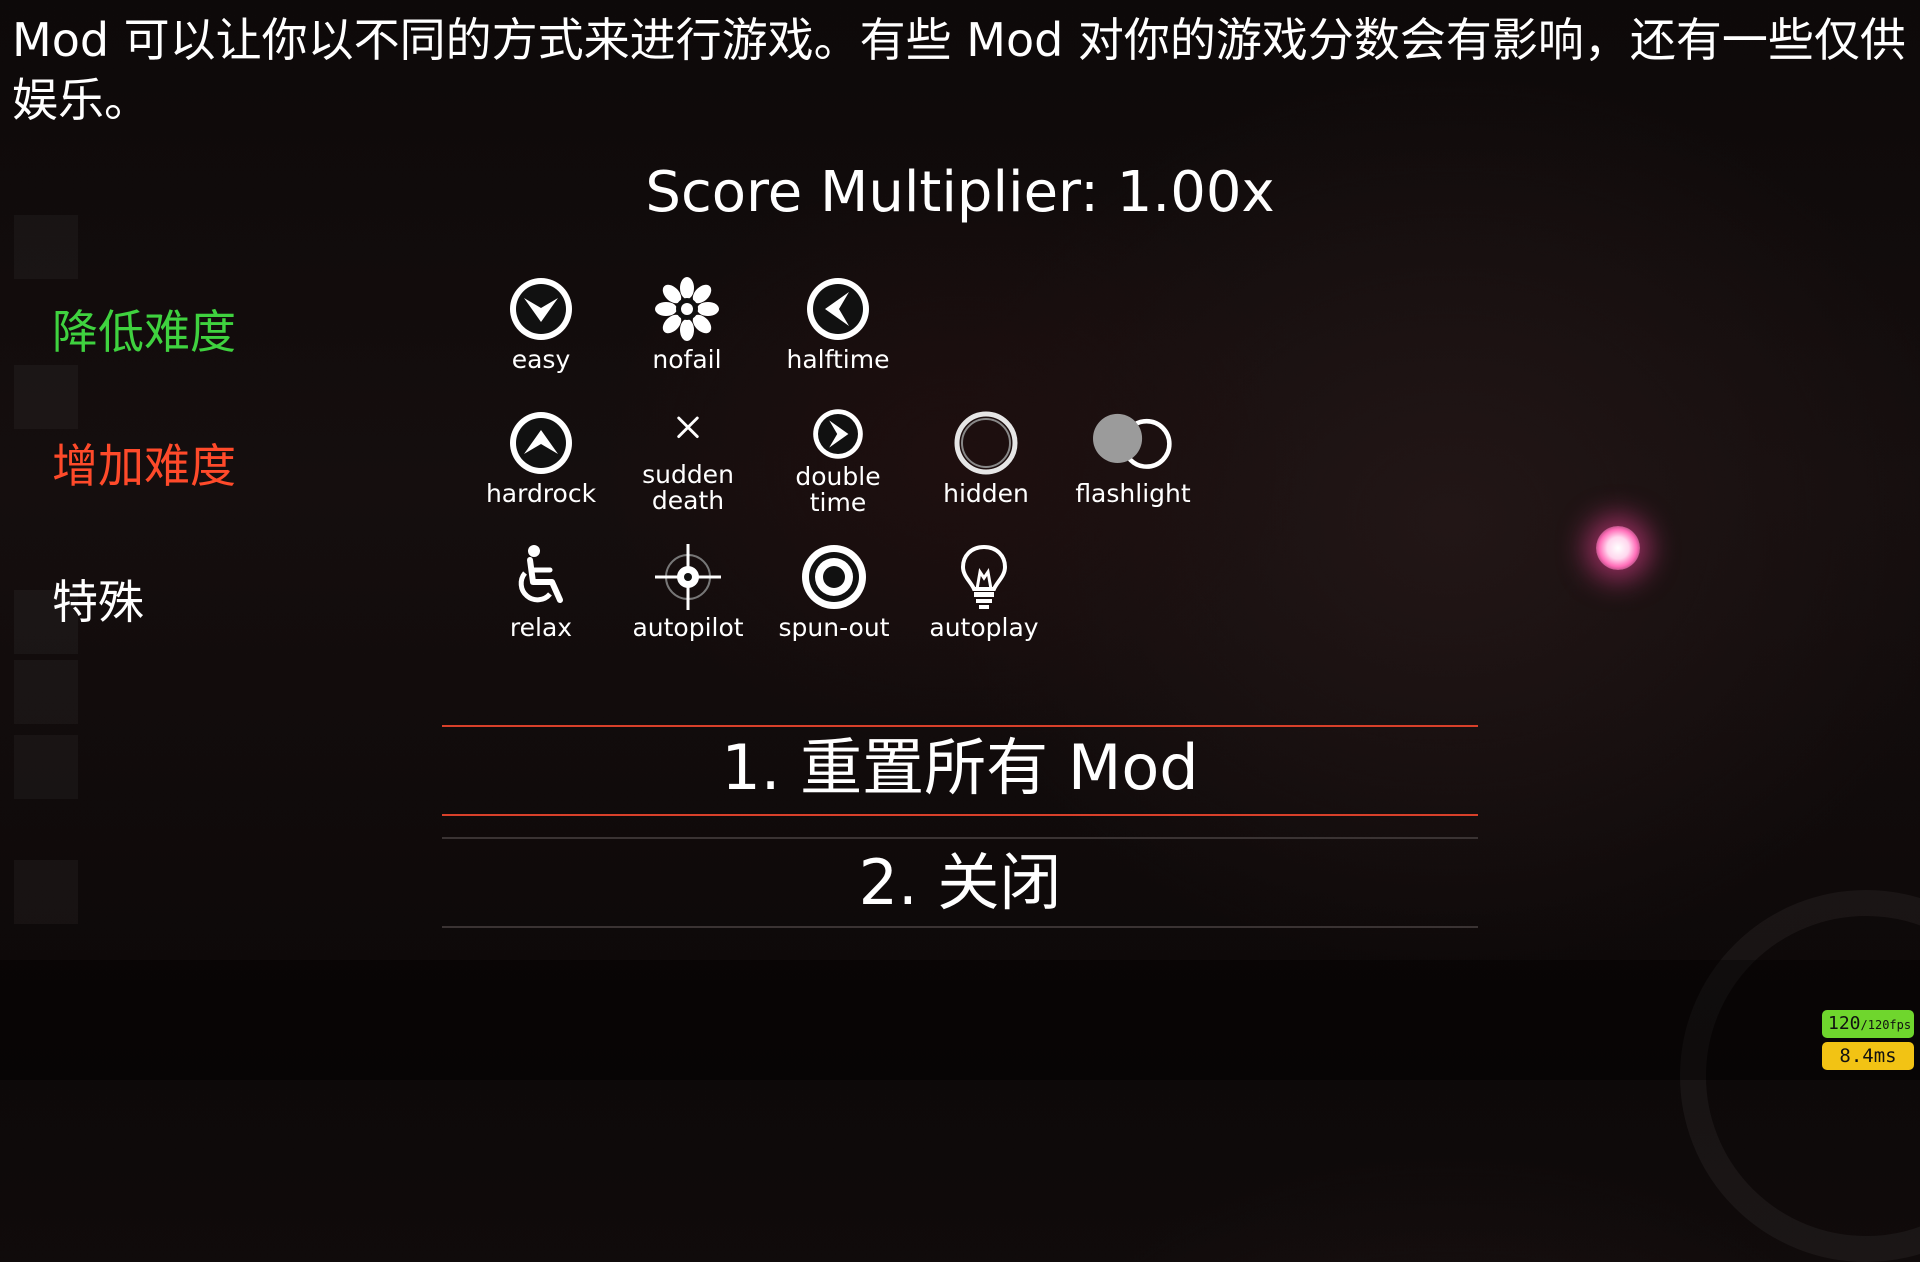  Describe the element at coordinates (834, 627) in the screenshot. I see `mod-spunout-label: spun-out` at that location.